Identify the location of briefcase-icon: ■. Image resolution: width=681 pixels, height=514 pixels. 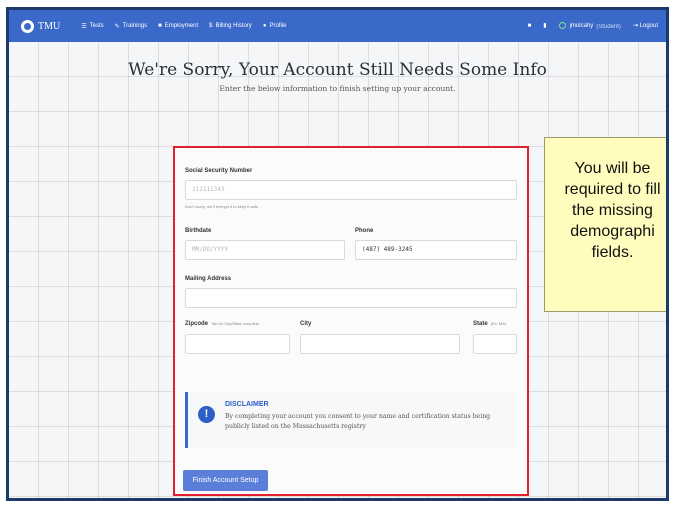
(160, 26).